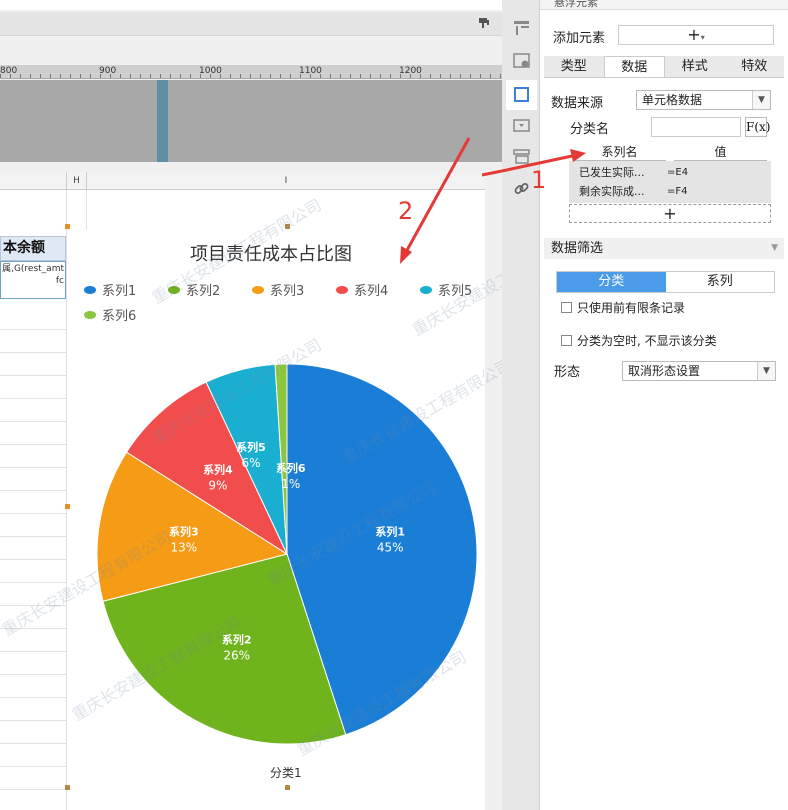 This screenshot has width=788, height=810. Describe the element at coordinates (670, 153) in the screenshot. I see `series-table-header: 系列名 值` at that location.